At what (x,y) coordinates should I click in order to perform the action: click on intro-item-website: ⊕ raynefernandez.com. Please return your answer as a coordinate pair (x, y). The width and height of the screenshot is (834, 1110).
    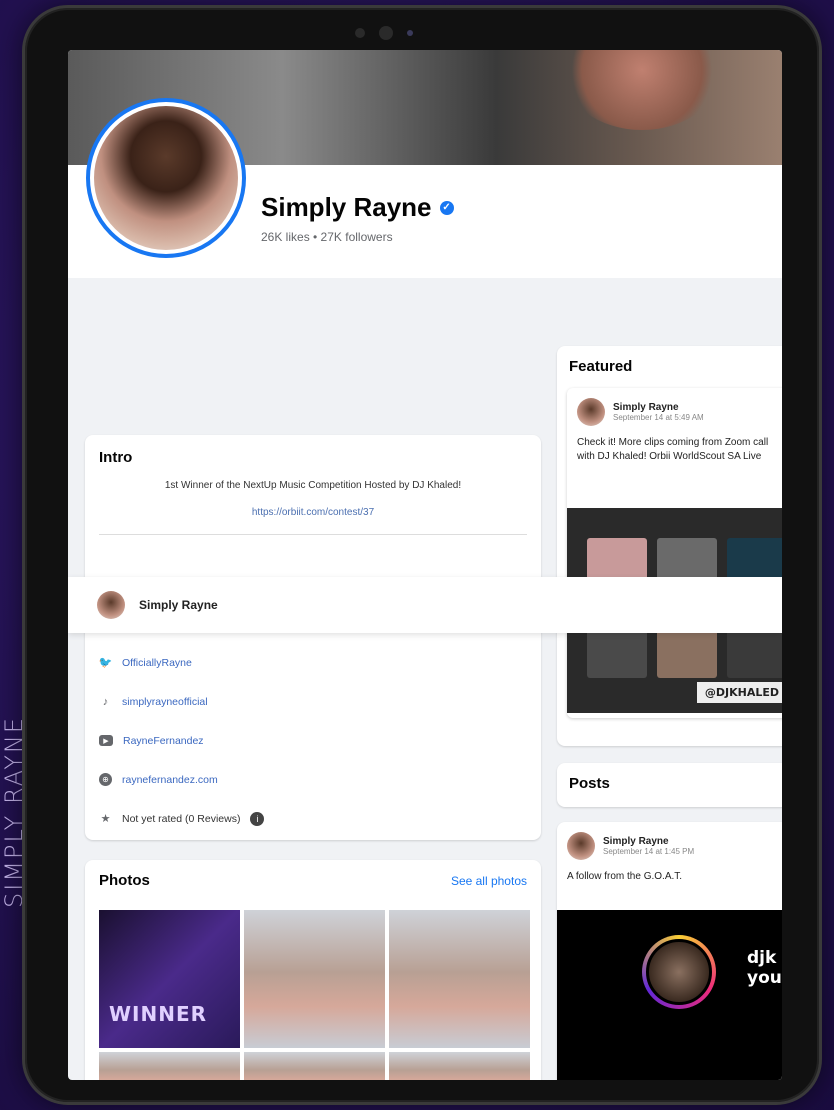
    Looking at the image, I should click on (181, 779).